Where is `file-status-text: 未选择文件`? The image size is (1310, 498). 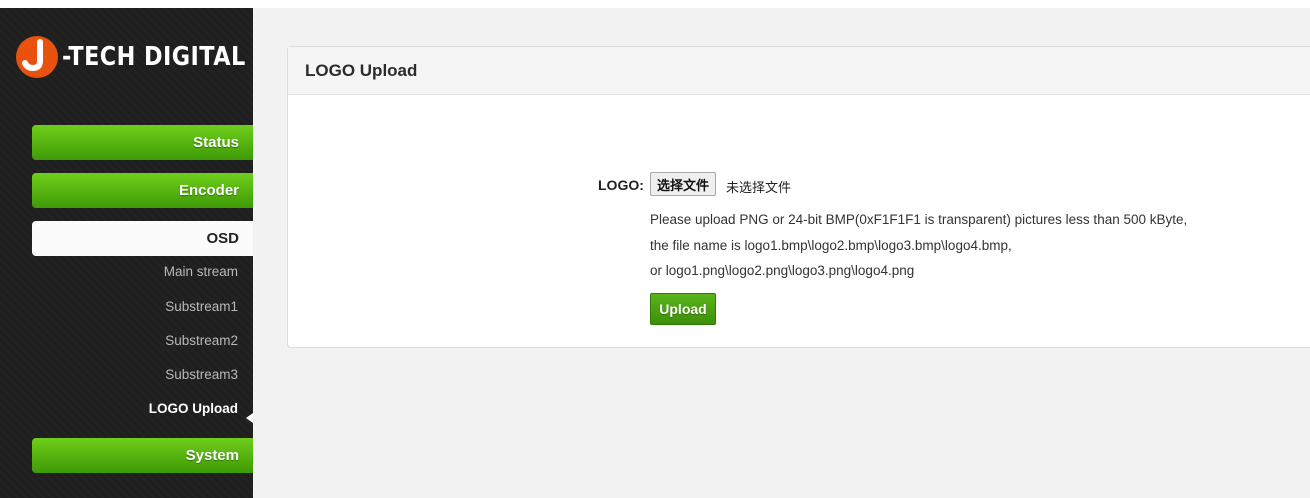 file-status-text: 未选择文件 is located at coordinates (759, 187).